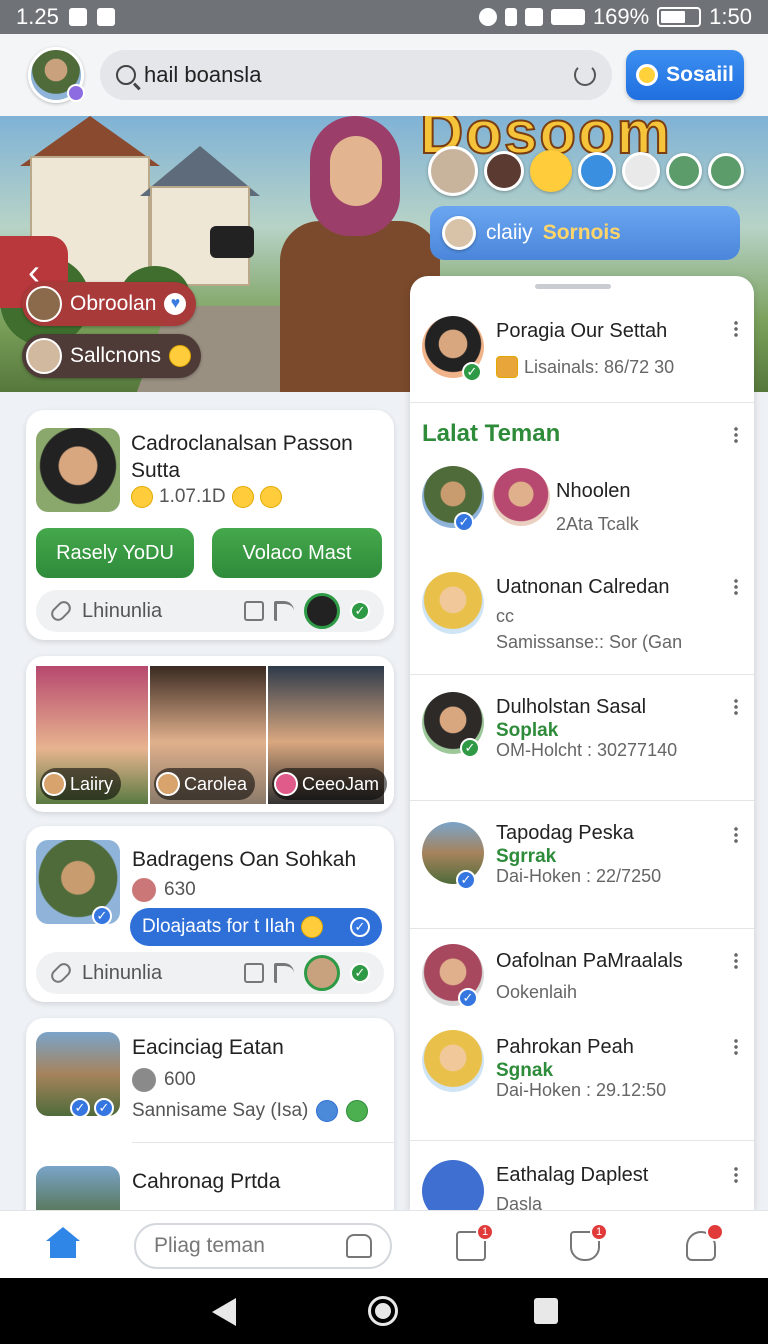 The height and width of the screenshot is (1344, 768). What do you see at coordinates (356, 75) in the screenshot?
I see `search-bar: hail boansla` at bounding box center [356, 75].